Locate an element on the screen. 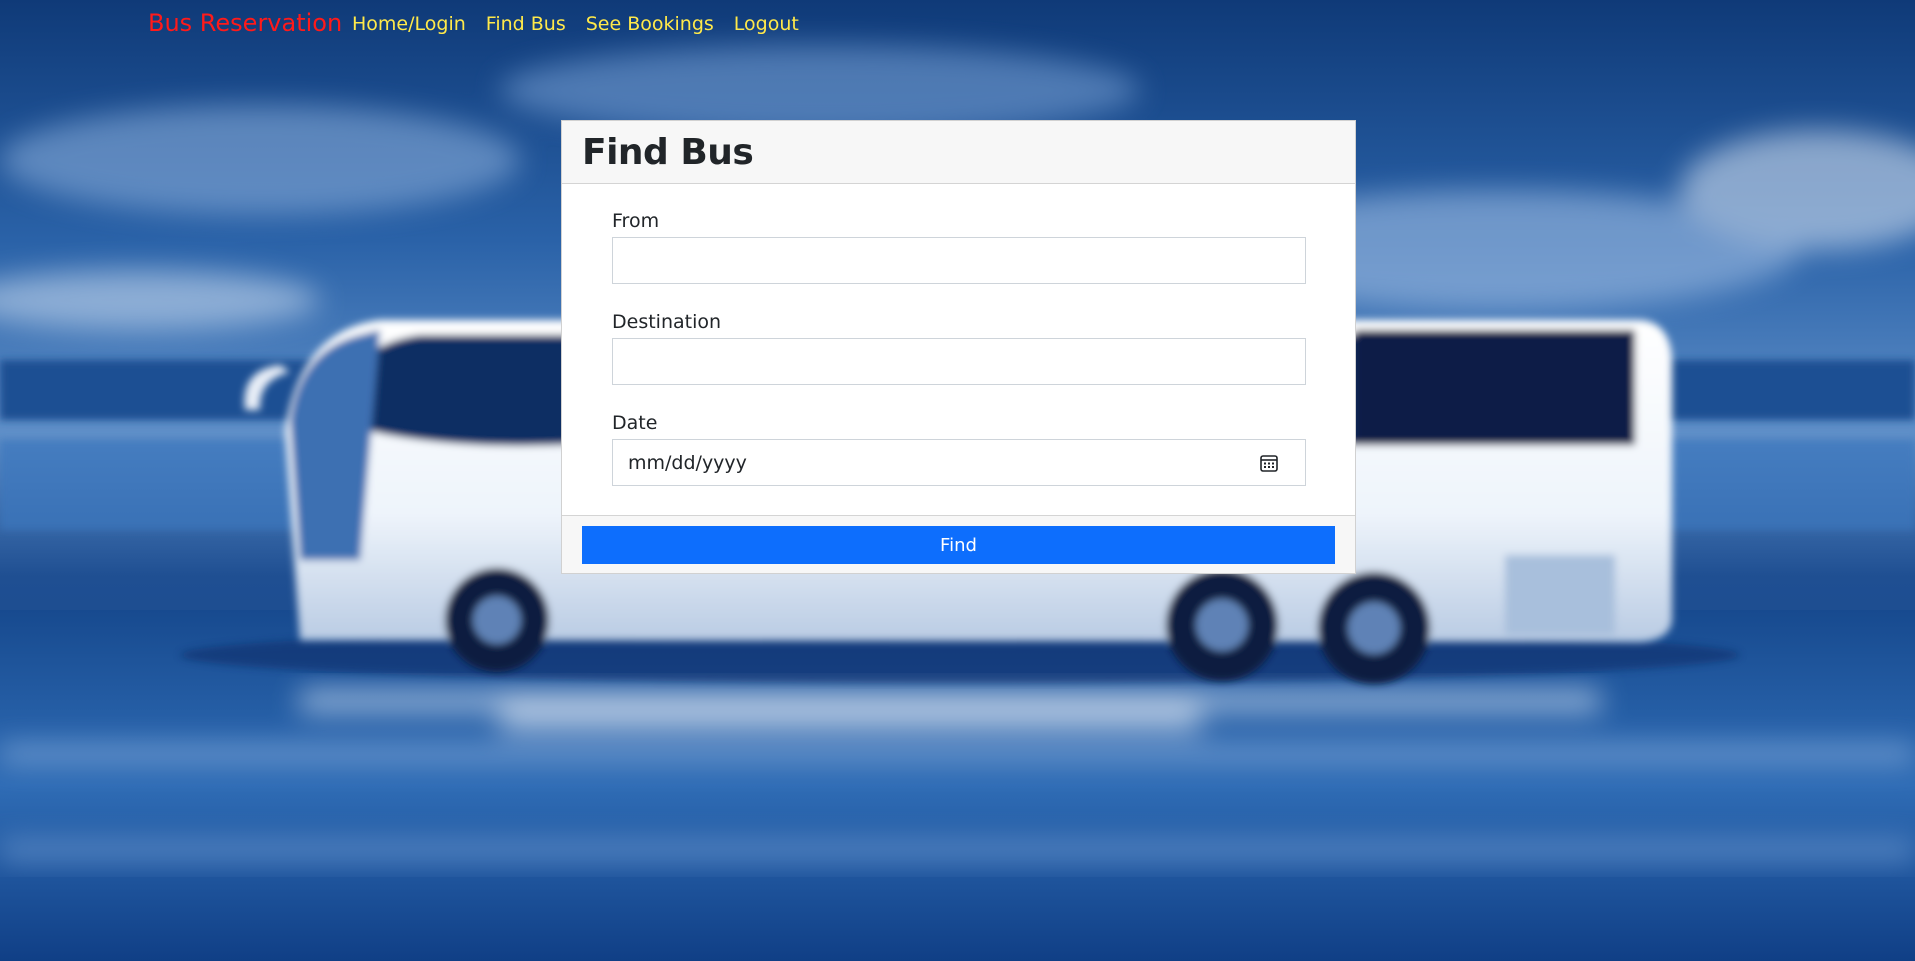  card-footer: Find is located at coordinates (958, 544).